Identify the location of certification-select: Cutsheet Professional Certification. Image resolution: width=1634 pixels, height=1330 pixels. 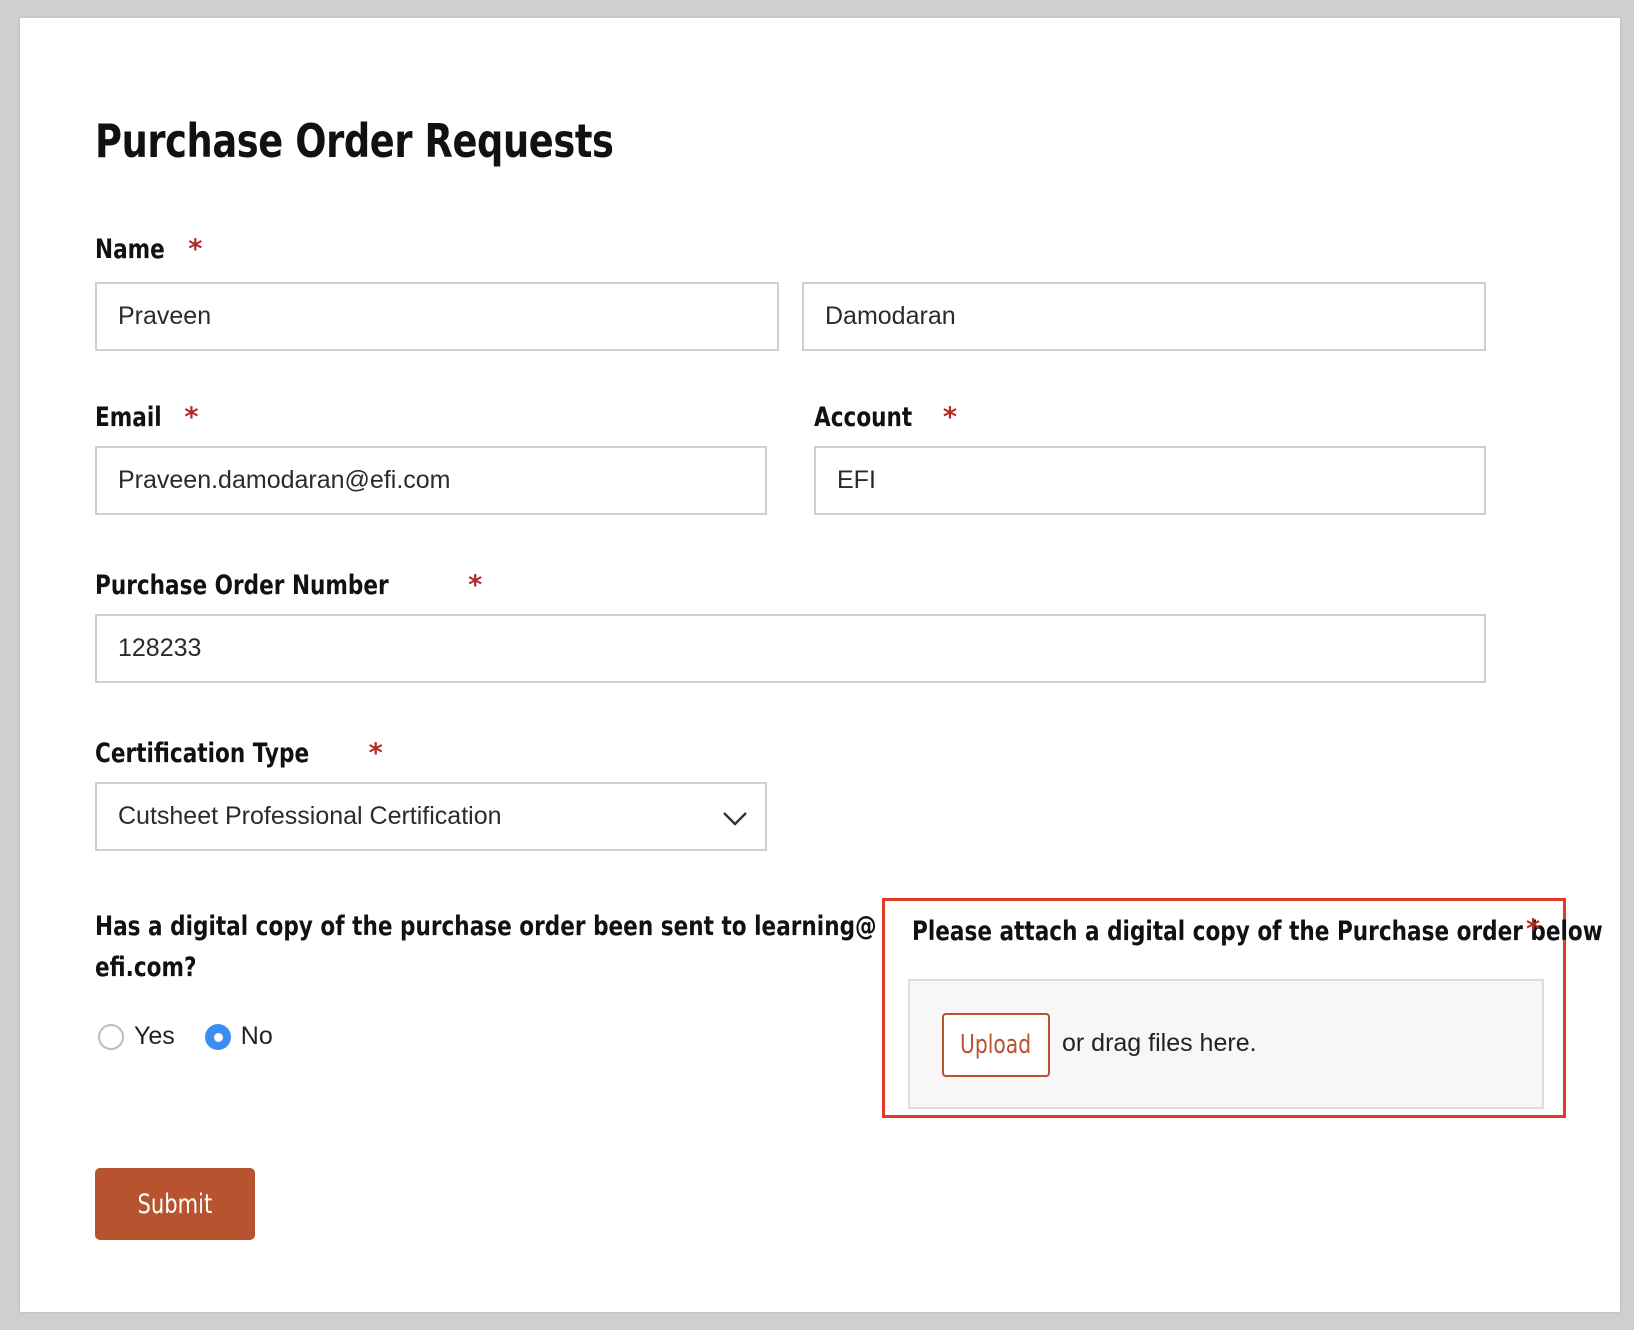
(431, 816).